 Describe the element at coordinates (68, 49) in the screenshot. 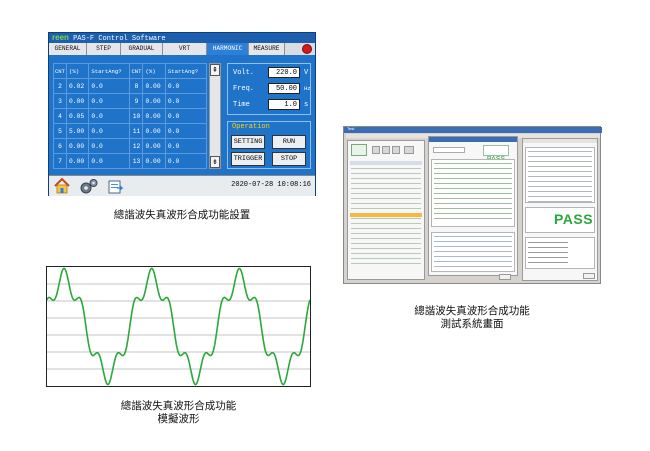

I see `tab-general: GENERAL` at that location.